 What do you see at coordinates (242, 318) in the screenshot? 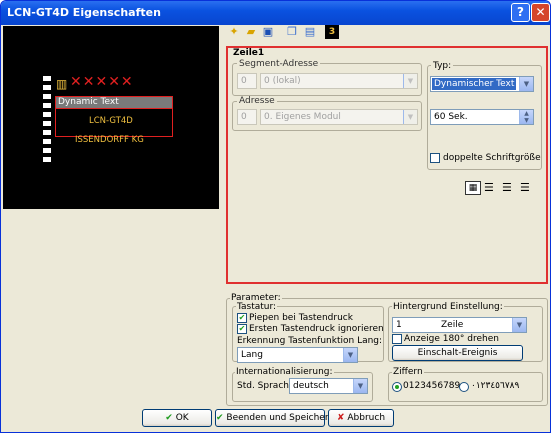
I see `piepen-checkbox: ✔` at bounding box center [242, 318].